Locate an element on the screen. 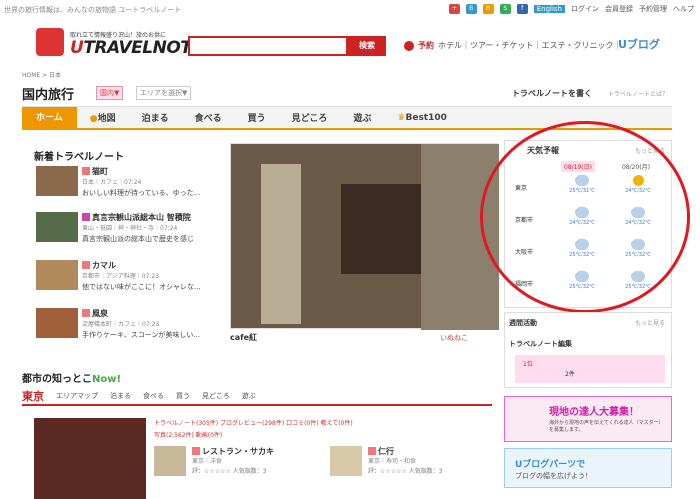 This screenshot has height=499, width=700. tab-sights: 見どころ is located at coordinates (216, 396).